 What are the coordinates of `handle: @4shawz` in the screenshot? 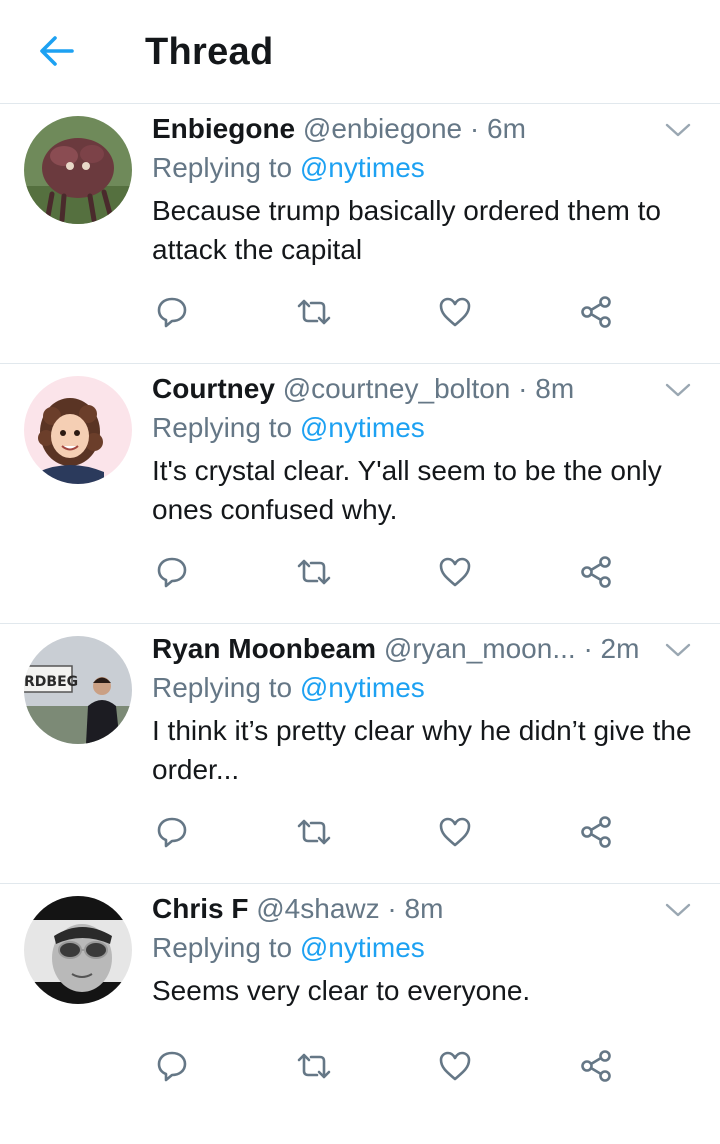 It's located at (317, 908).